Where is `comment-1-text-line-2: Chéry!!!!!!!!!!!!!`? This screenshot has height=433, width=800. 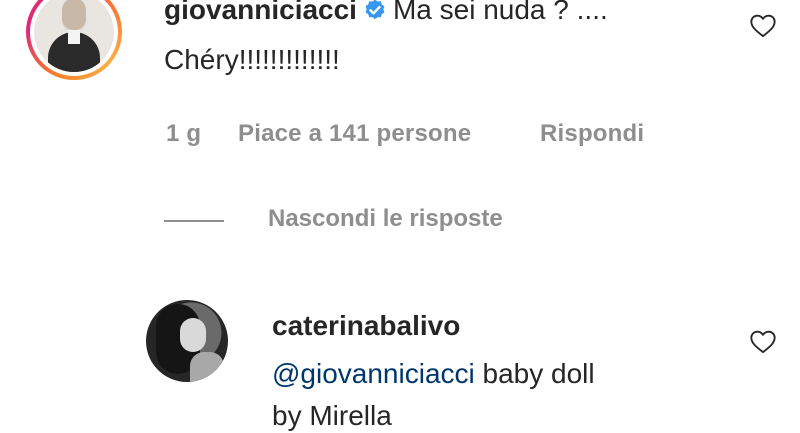
comment-1-text-line-2: Chéry!!!!!!!!!!!!! is located at coordinates (252, 59).